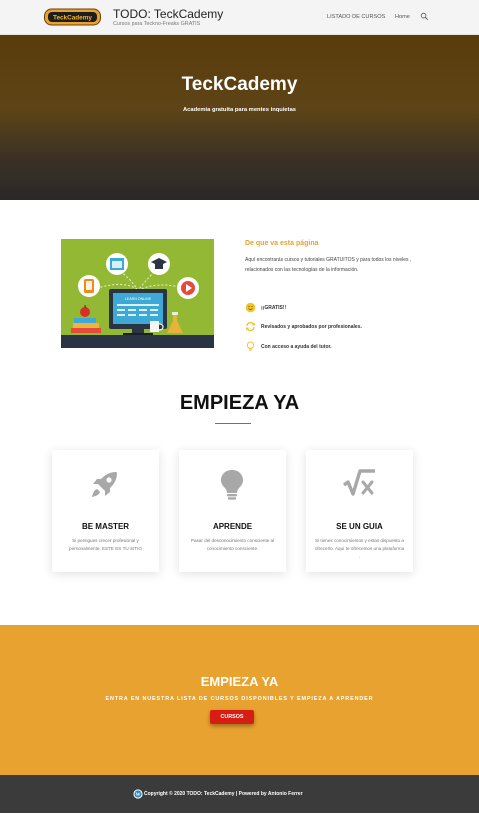 The height and width of the screenshot is (829, 479). Describe the element at coordinates (359, 526) in the screenshot. I see `card-title: SE UN GUIA` at that location.